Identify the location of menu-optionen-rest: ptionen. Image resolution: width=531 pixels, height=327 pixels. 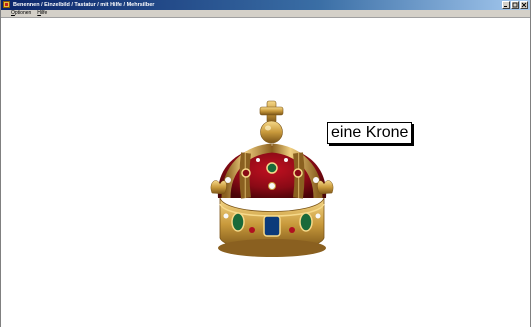
(23, 13).